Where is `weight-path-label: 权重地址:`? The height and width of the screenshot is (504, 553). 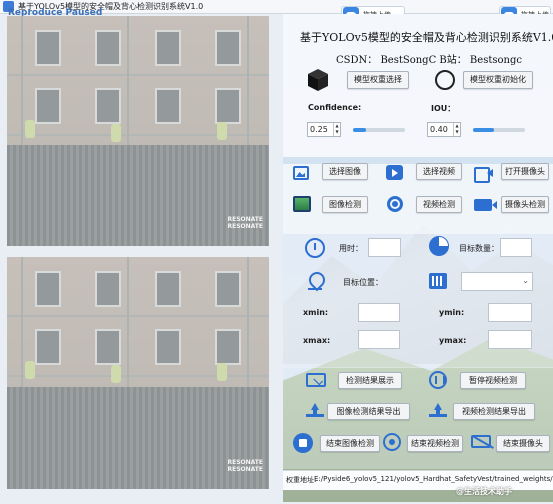
weight-path-label: 权重地址: is located at coordinates (301, 480).